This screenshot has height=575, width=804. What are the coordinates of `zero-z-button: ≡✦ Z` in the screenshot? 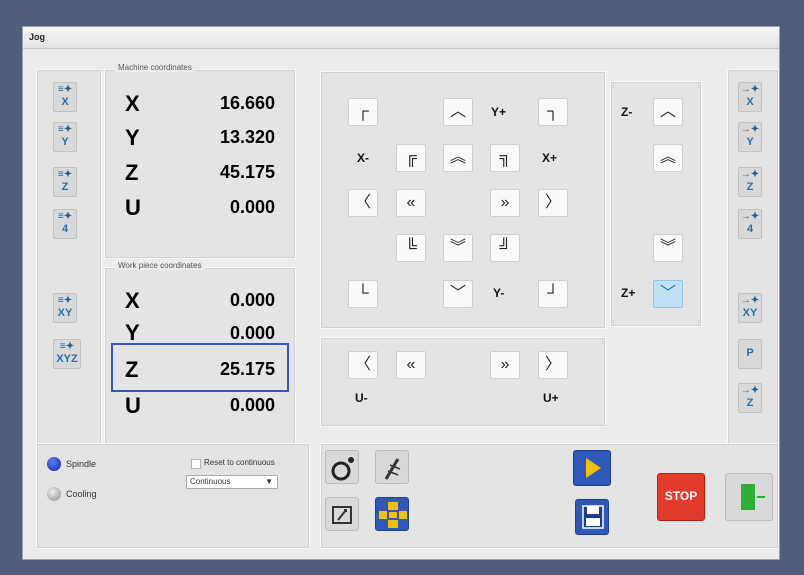 It's located at (65, 182).